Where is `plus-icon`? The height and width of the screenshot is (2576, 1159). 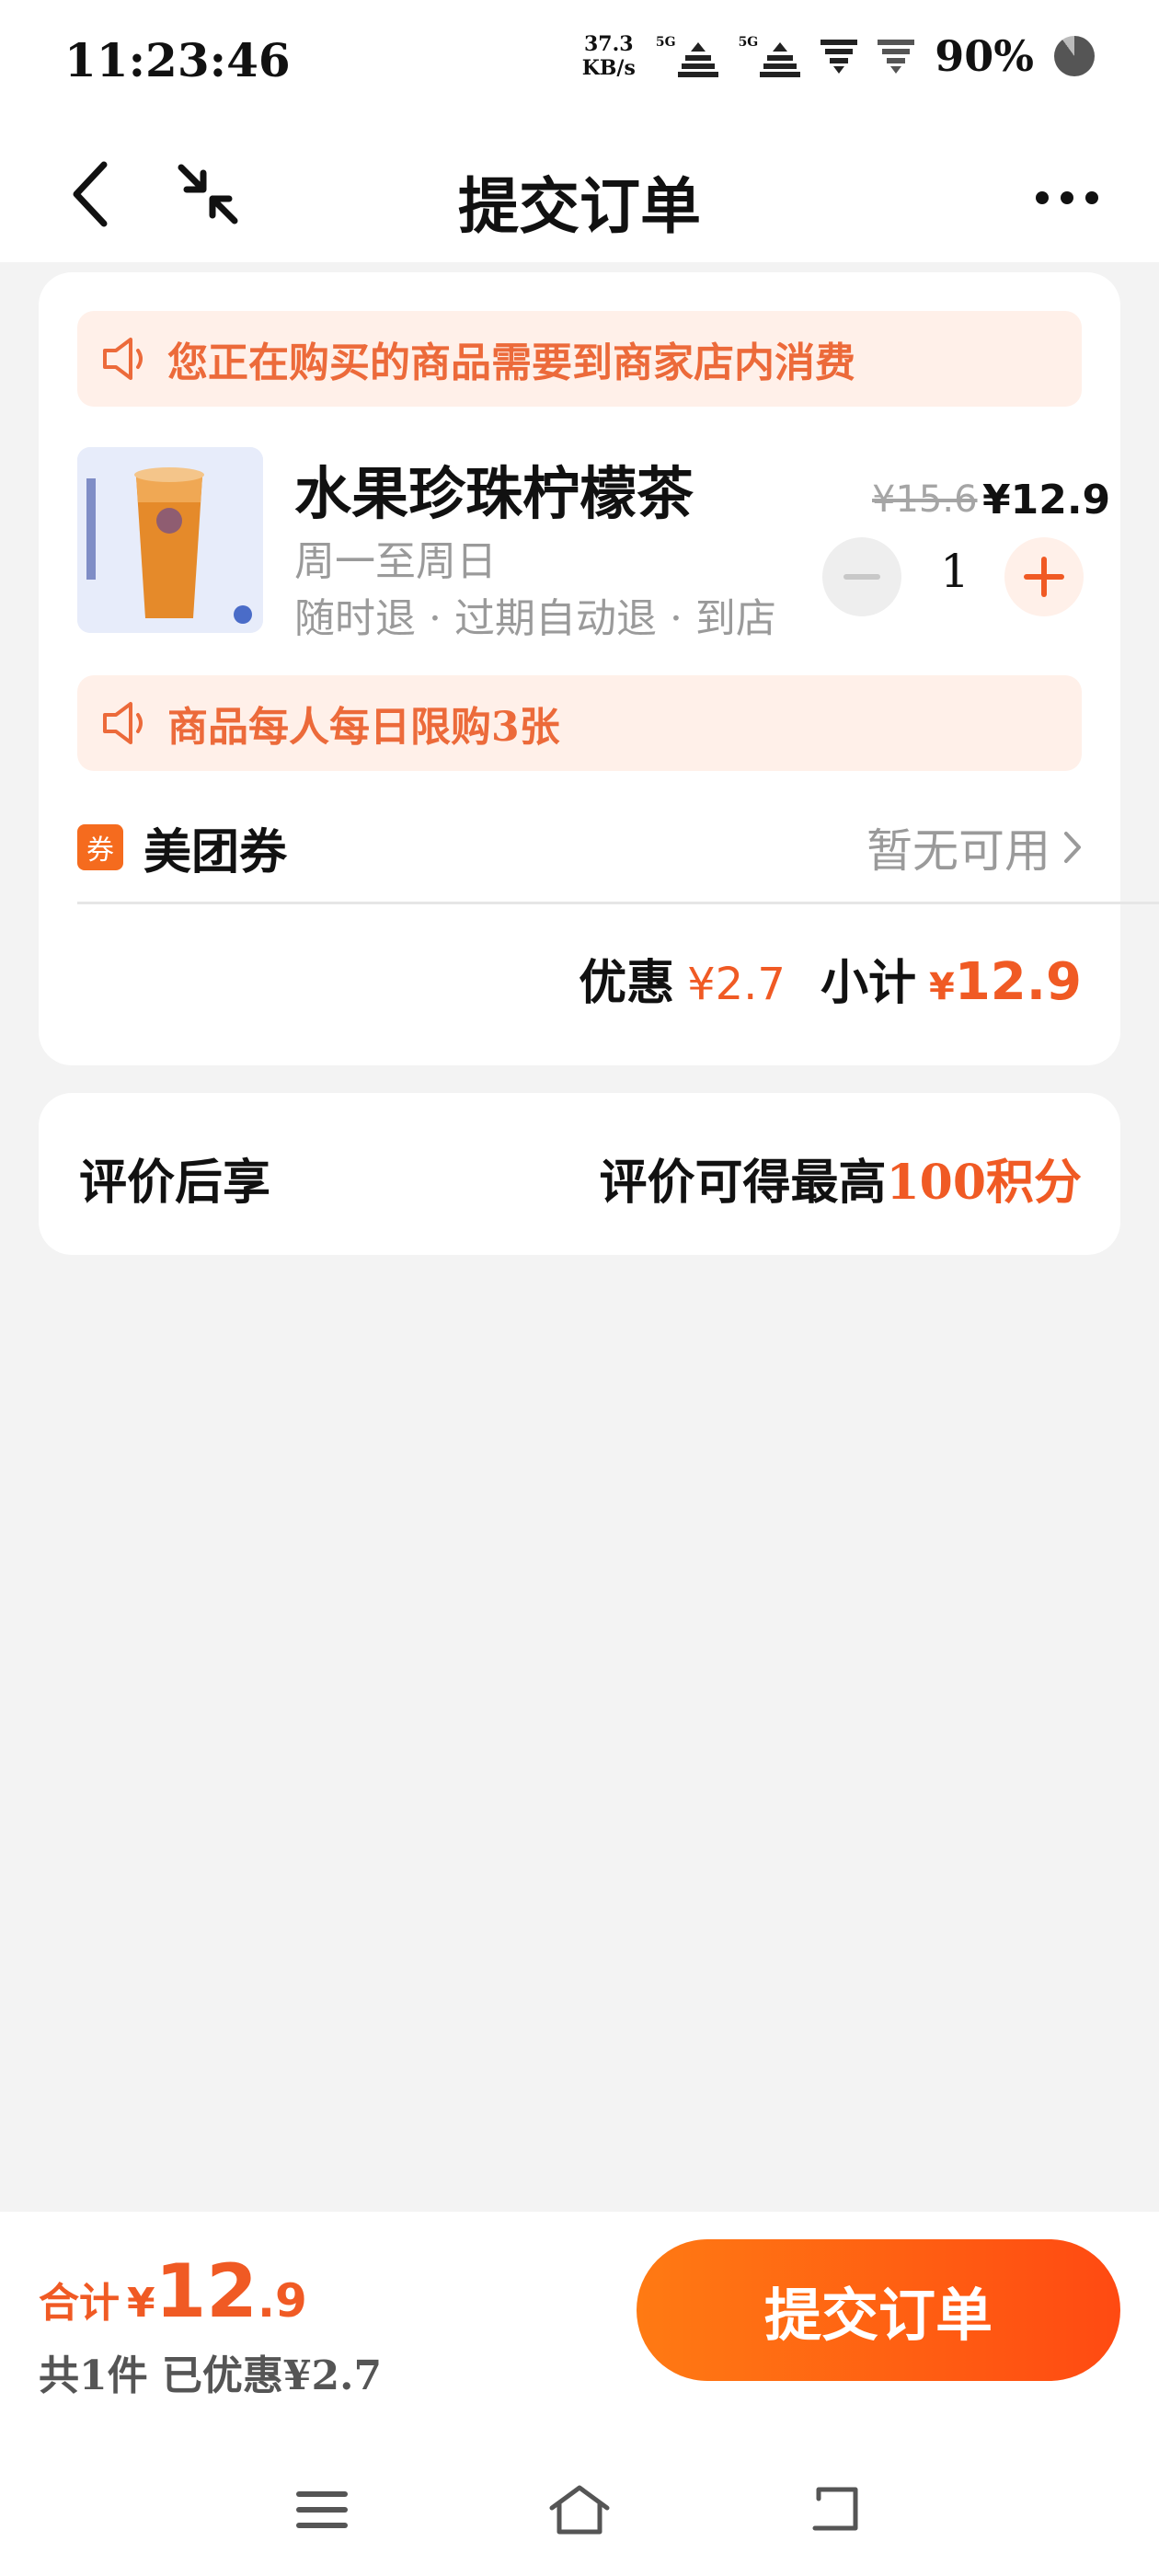 plus-icon is located at coordinates (1044, 577).